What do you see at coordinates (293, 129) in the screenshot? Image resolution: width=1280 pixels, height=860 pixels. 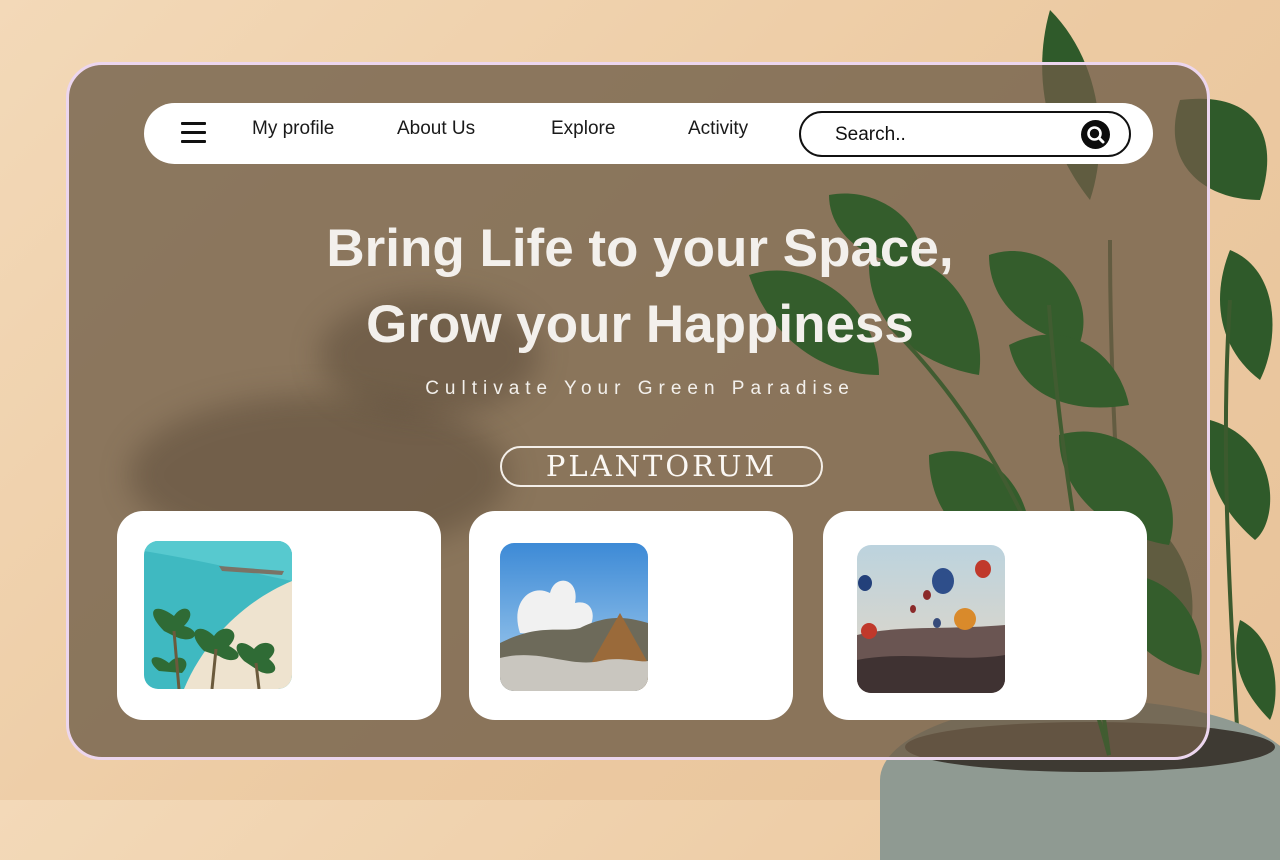 I see `nav-link-my-profile: My profile` at bounding box center [293, 129].